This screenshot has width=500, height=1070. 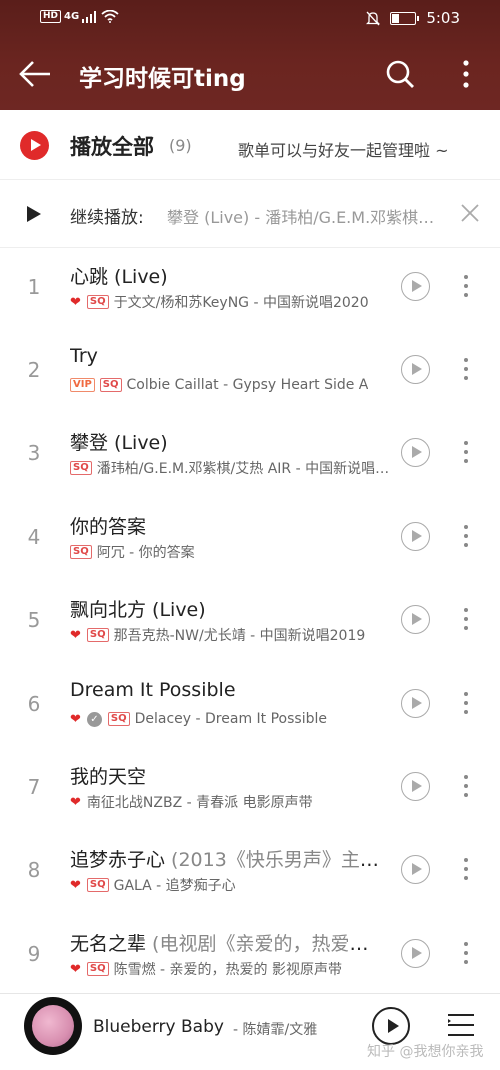 I want to click on watermark: 知乎 @我想你亲我, so click(x=425, y=1052).